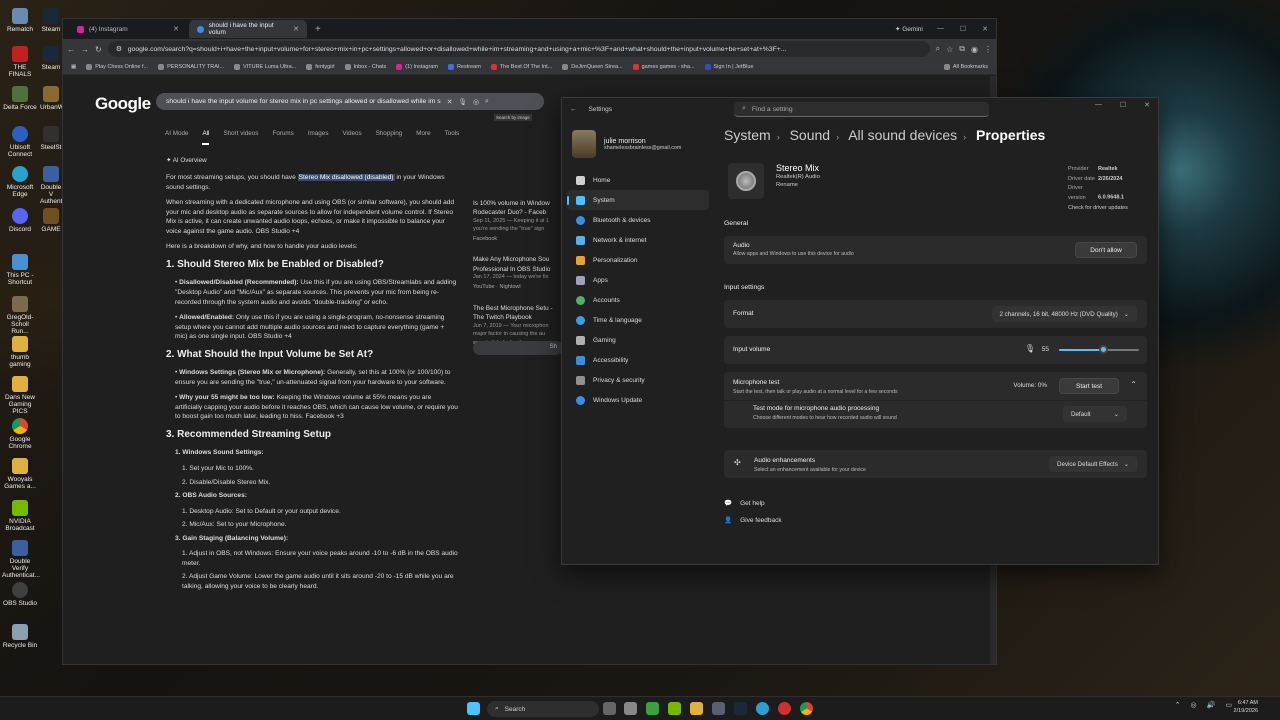 The image size is (1280, 720). Describe the element at coordinates (638, 240) in the screenshot. I see `nav-network: Network & internet` at that location.